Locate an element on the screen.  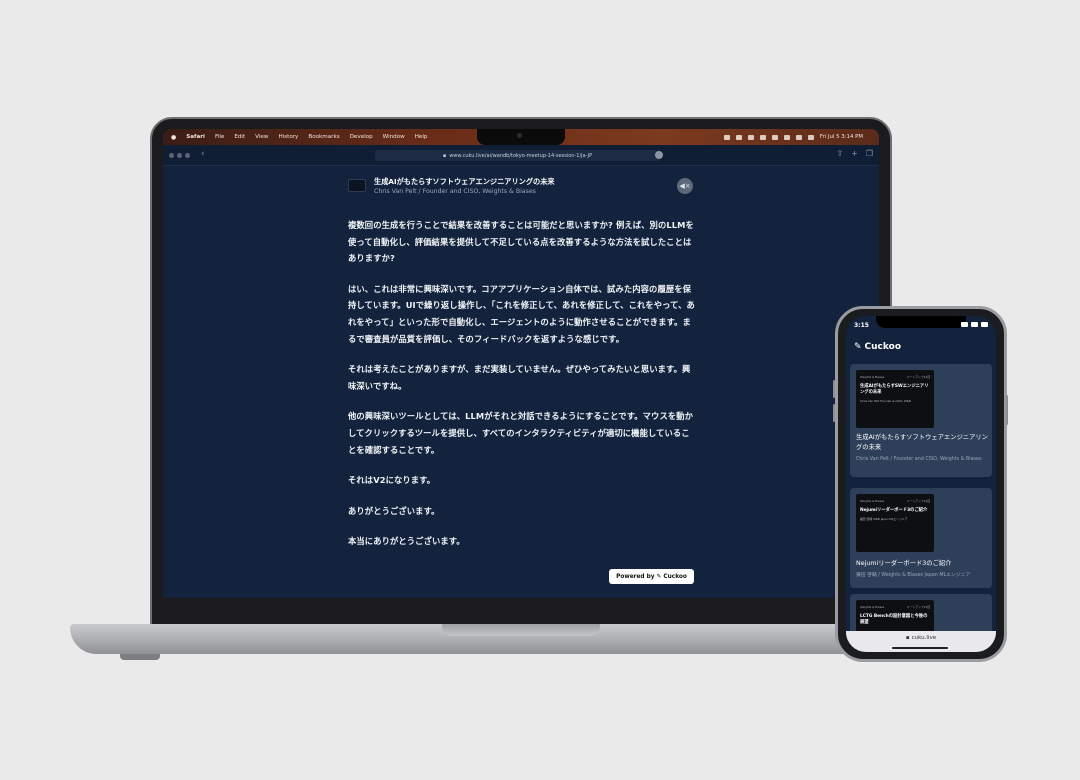
menu-help: Help is located at coordinates (421, 137).